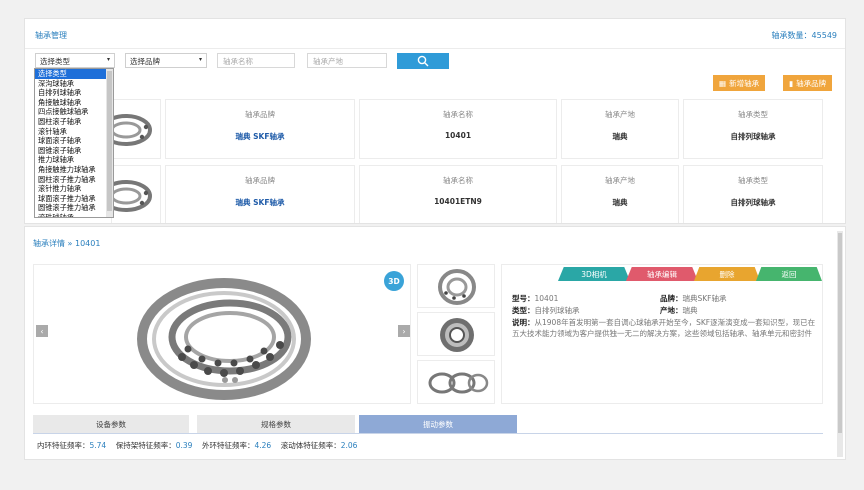  Describe the element at coordinates (753, 129) in the screenshot. I see `row1-type-cell: 轴承类型 自排列球轴承` at that location.